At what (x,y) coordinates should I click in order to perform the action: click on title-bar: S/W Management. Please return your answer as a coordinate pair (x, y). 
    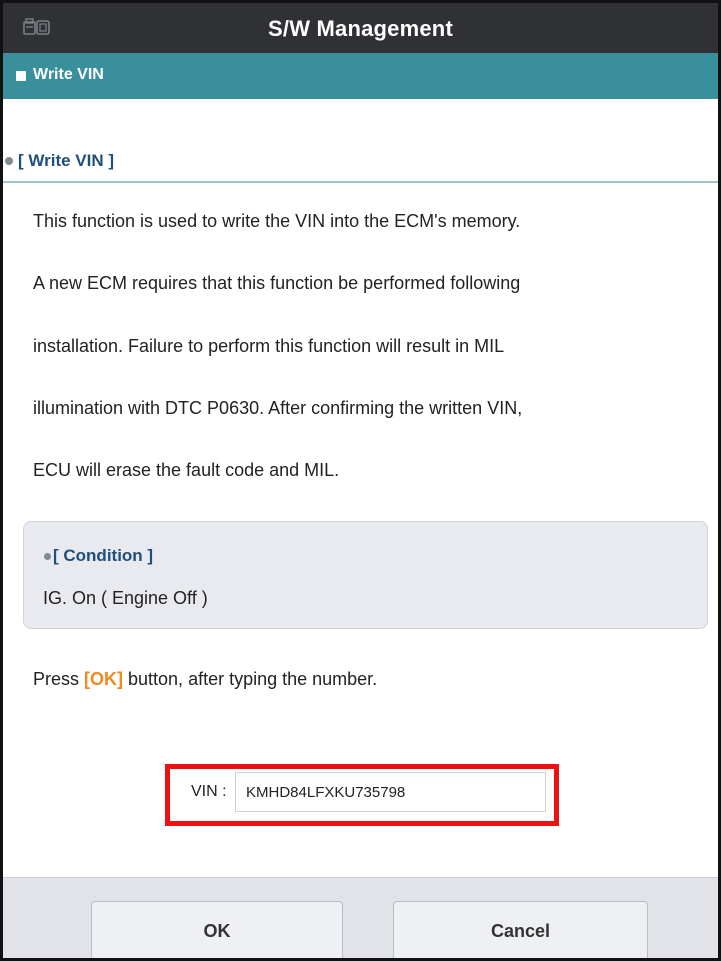
    Looking at the image, I should click on (360, 28).